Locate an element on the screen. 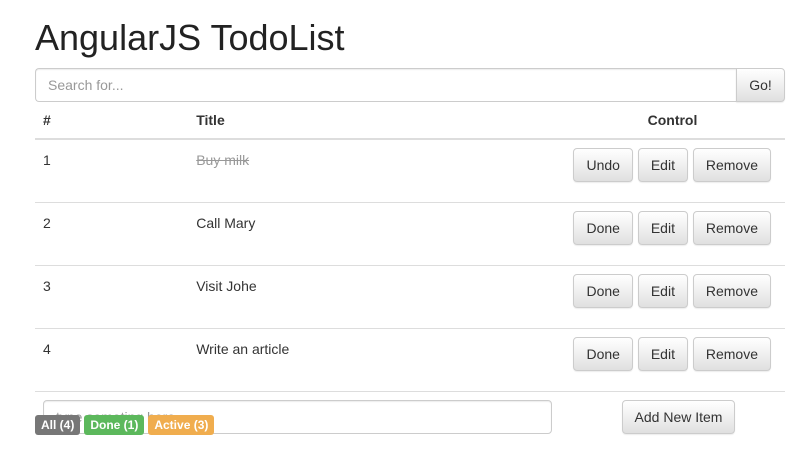 The image size is (800, 453). search-input is located at coordinates (385, 85).